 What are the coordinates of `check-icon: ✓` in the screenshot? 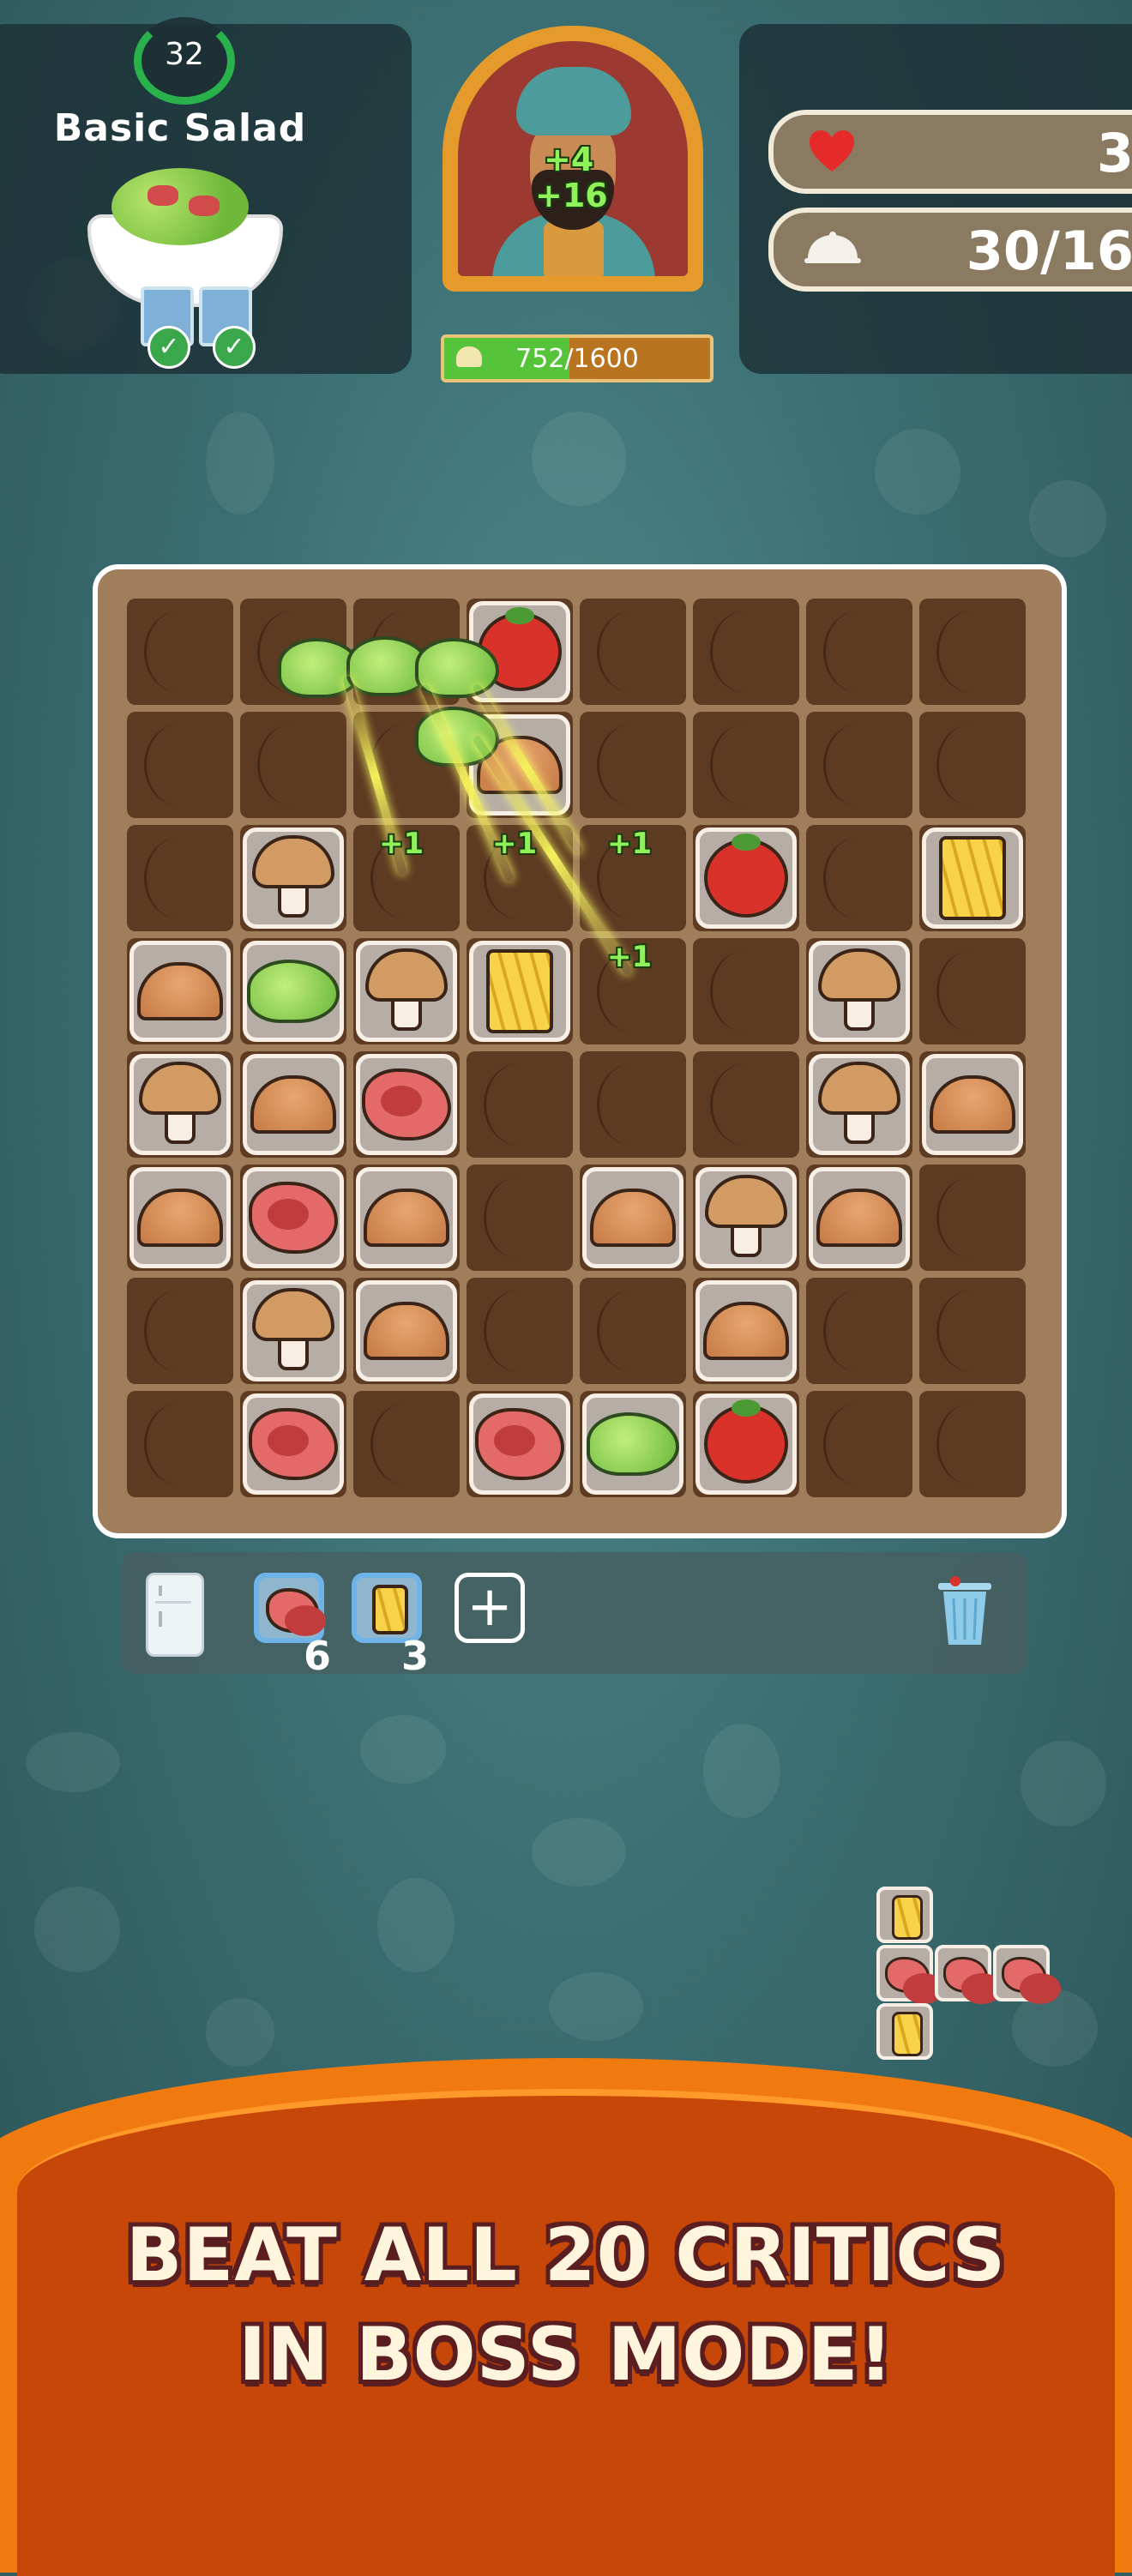 It's located at (234, 347).